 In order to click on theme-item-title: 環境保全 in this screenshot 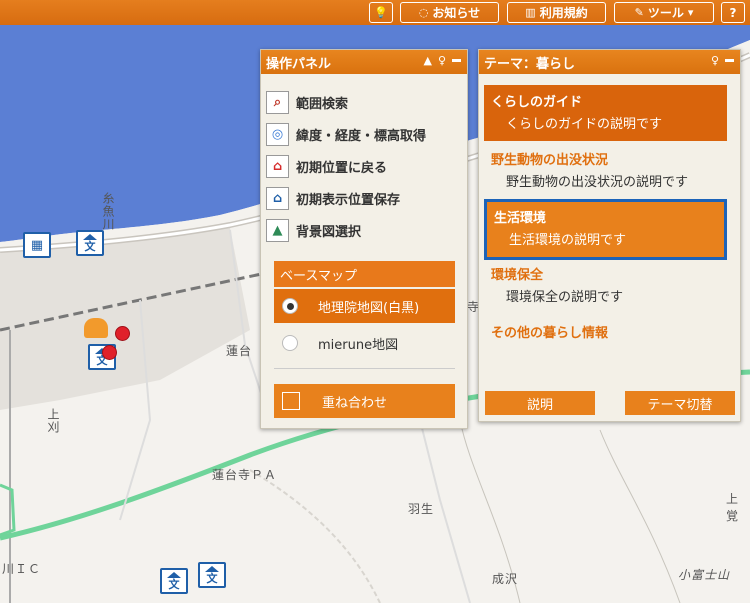, I will do `click(517, 275)`.